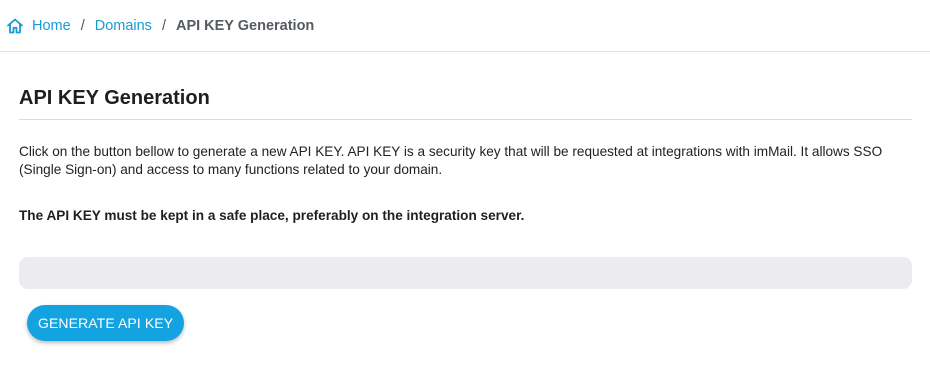 Image resolution: width=930 pixels, height=369 pixels. What do you see at coordinates (160, 26) in the screenshot?
I see `breadcrumb: Home / Domains / API KEY Generation` at bounding box center [160, 26].